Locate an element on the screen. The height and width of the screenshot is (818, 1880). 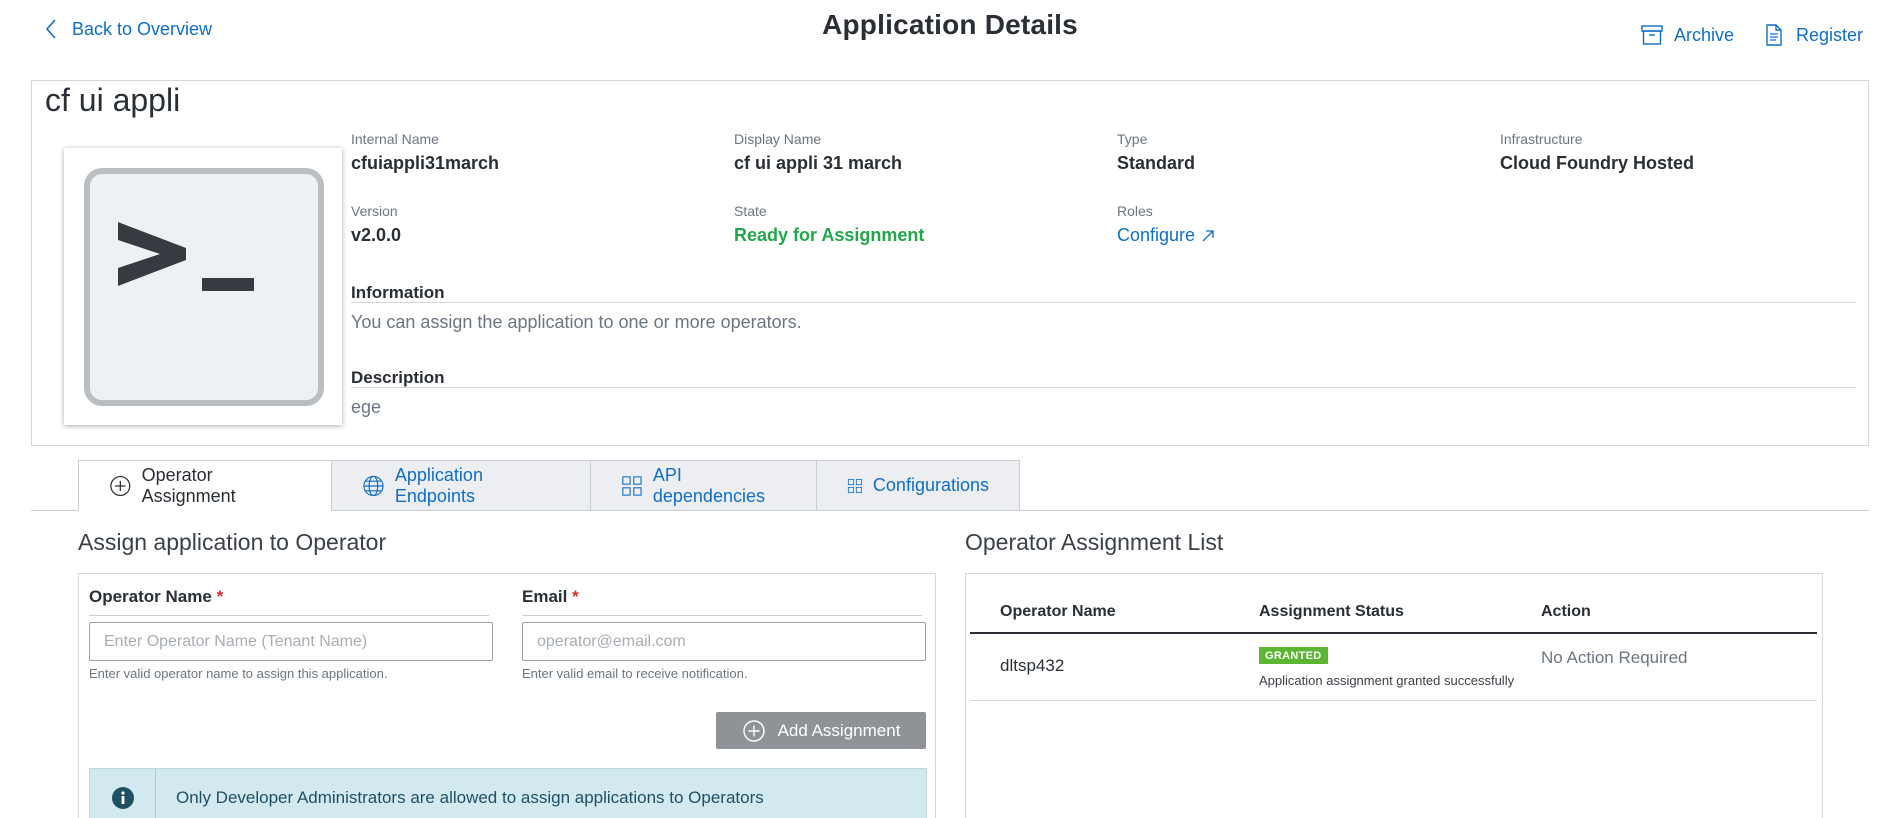
information-heading: Information is located at coordinates (398, 292).